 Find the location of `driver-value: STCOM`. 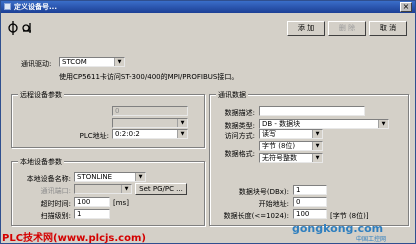

driver-value: STCOM is located at coordinates (74, 62).